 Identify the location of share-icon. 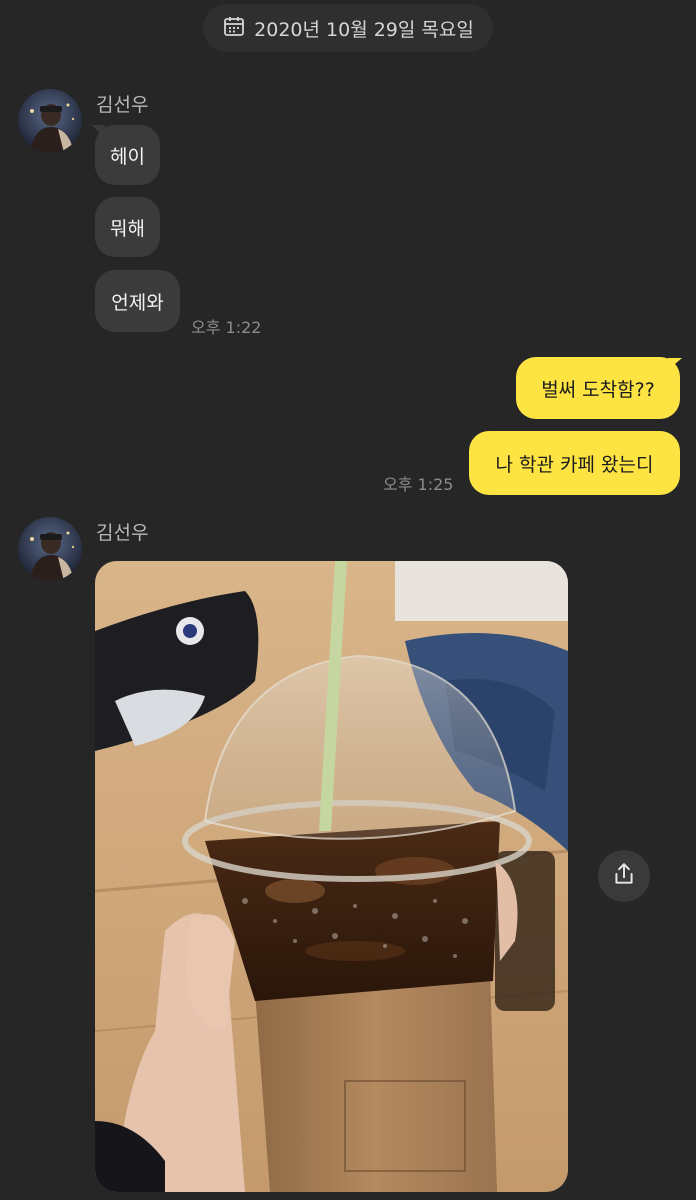
(624, 876).